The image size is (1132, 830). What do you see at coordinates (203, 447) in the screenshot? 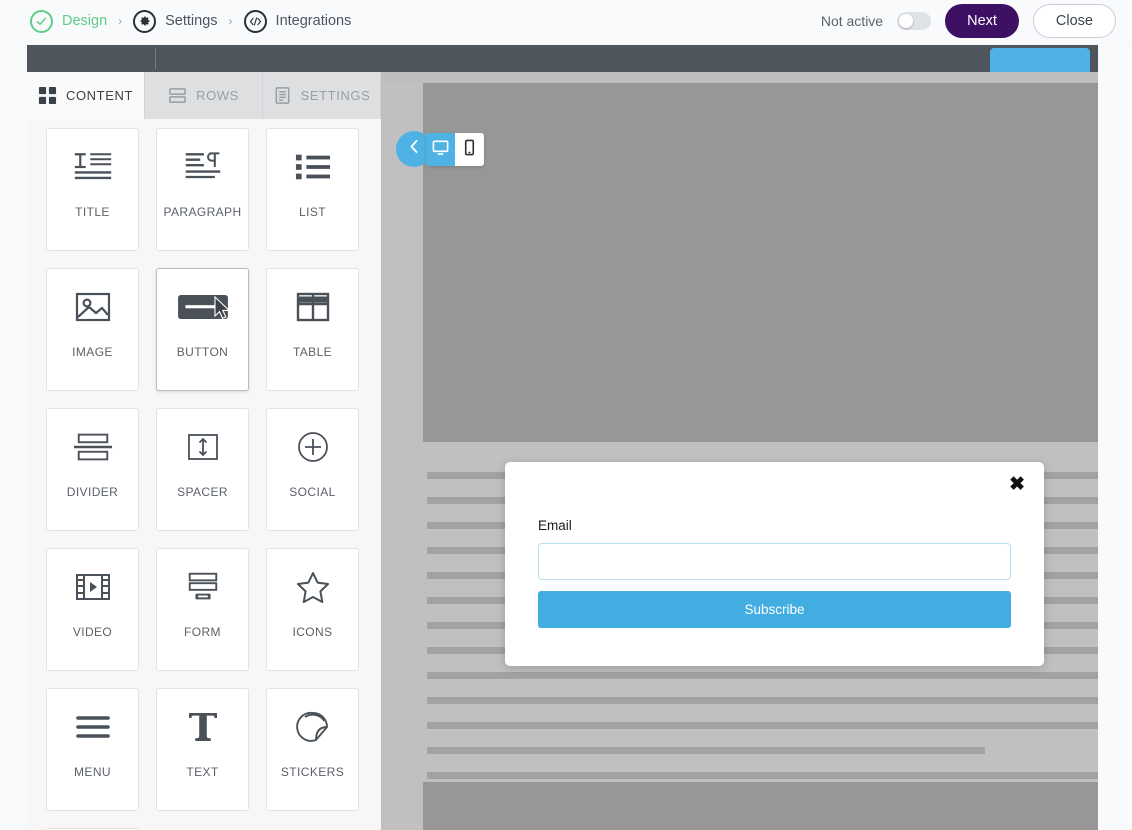
I see `spacer-icon` at bounding box center [203, 447].